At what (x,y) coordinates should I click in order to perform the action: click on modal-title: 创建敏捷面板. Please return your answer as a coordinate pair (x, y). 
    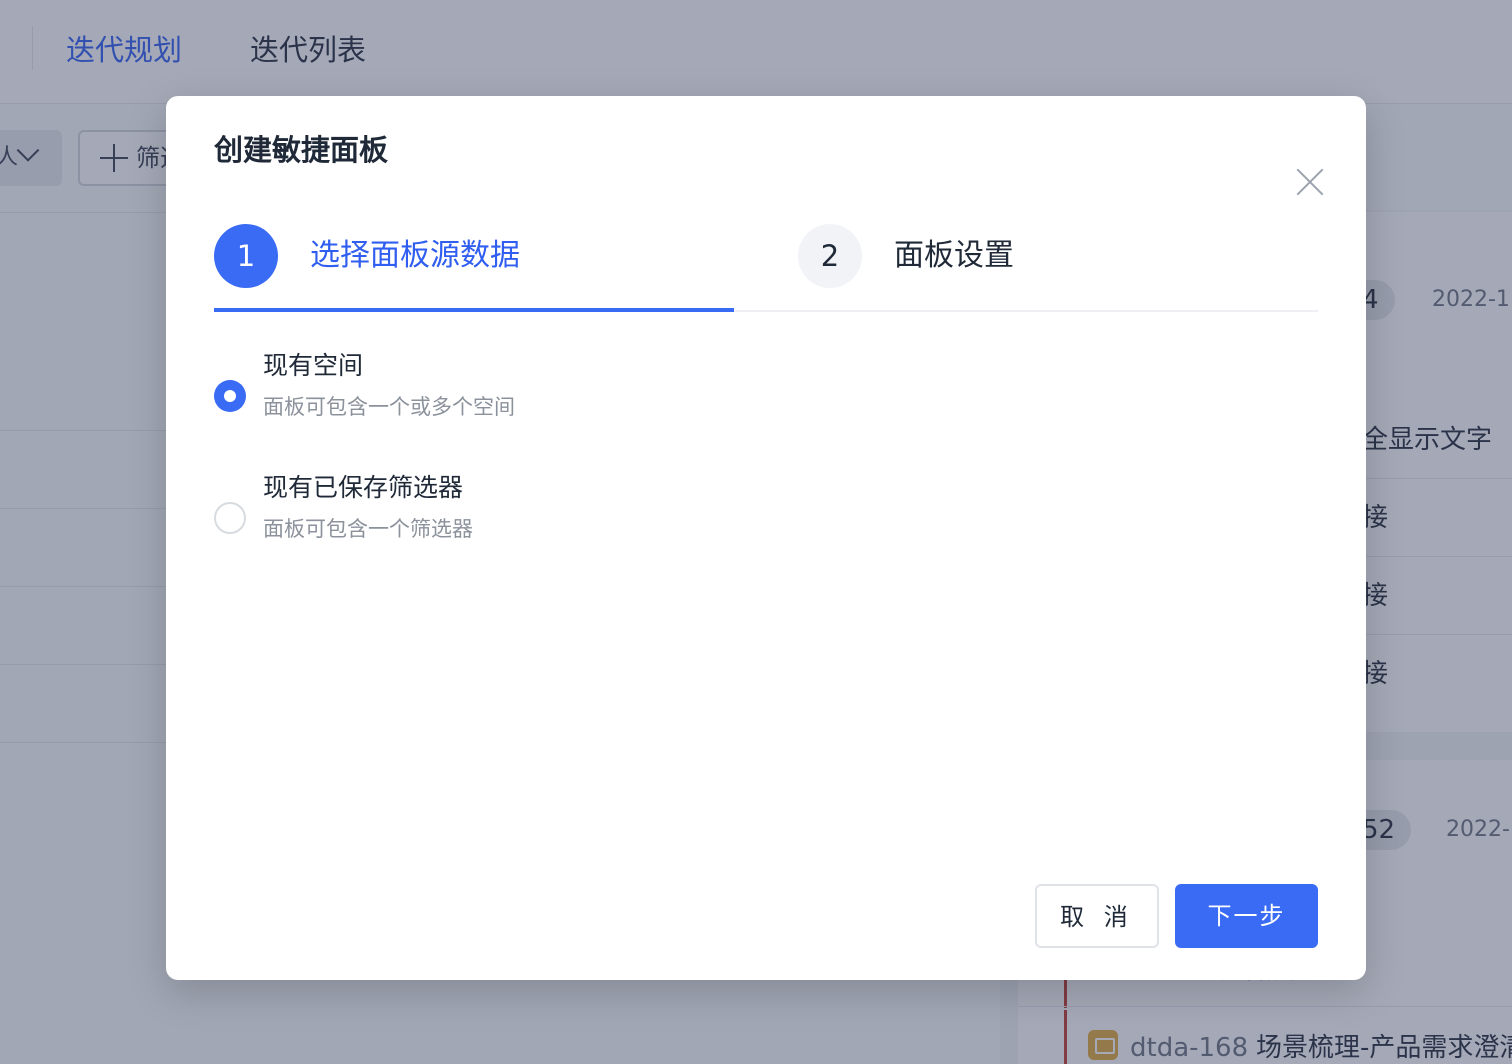
    Looking at the image, I should click on (301, 150).